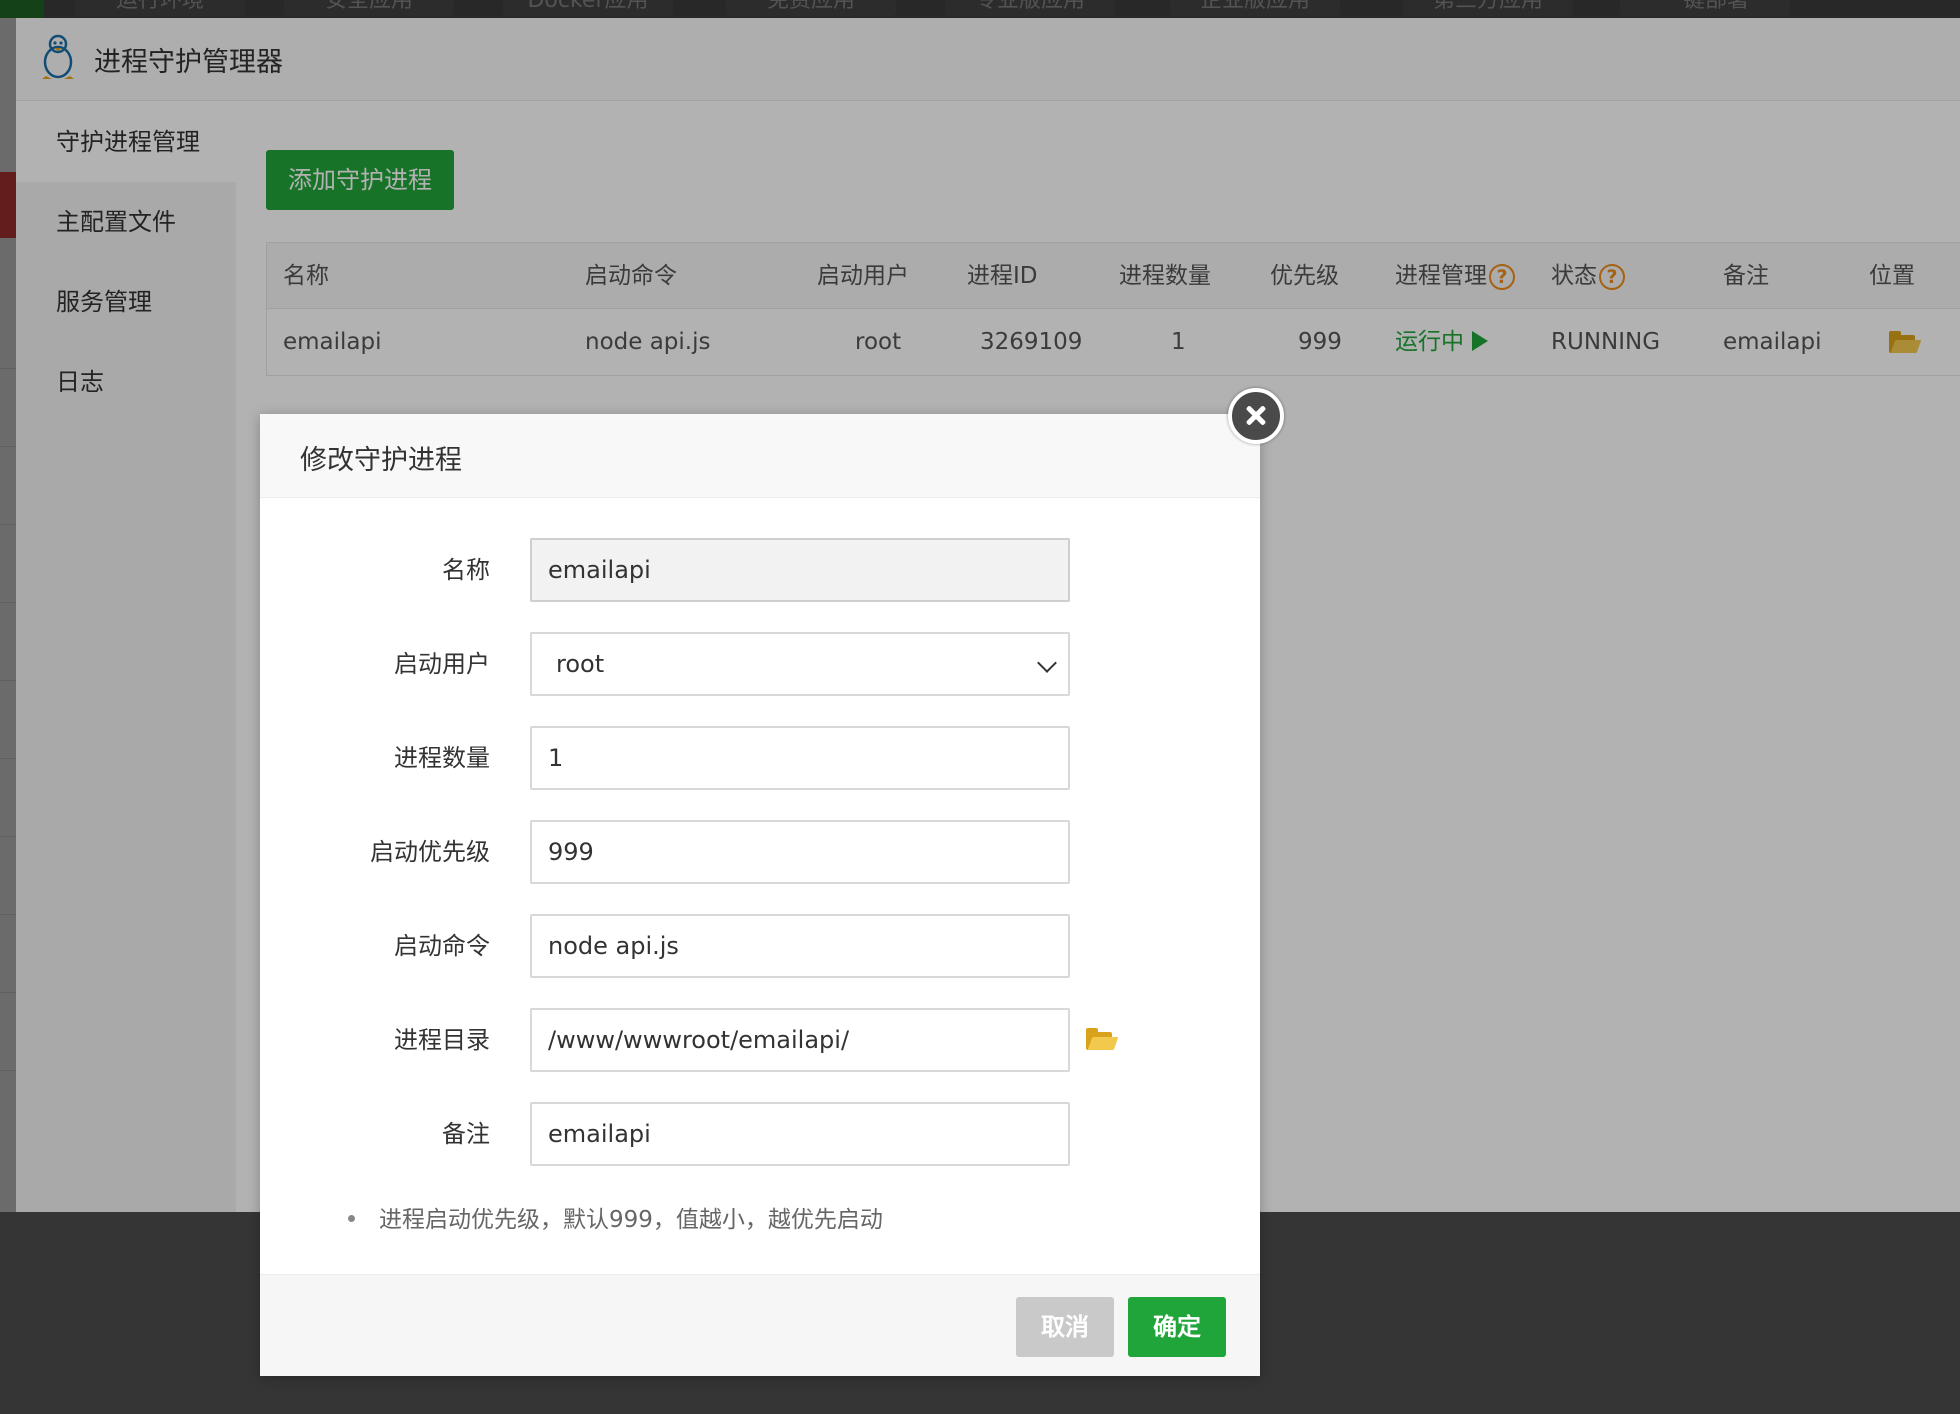 The image size is (1960, 1414). Describe the element at coordinates (760, 456) in the screenshot. I see `dialog-header: 修改守护进程` at that location.